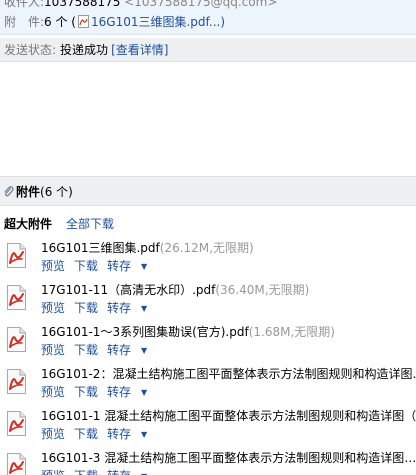  Describe the element at coordinates (100, 248) in the screenshot. I see `attachment-name: 16G101三维图集.pdf` at that location.